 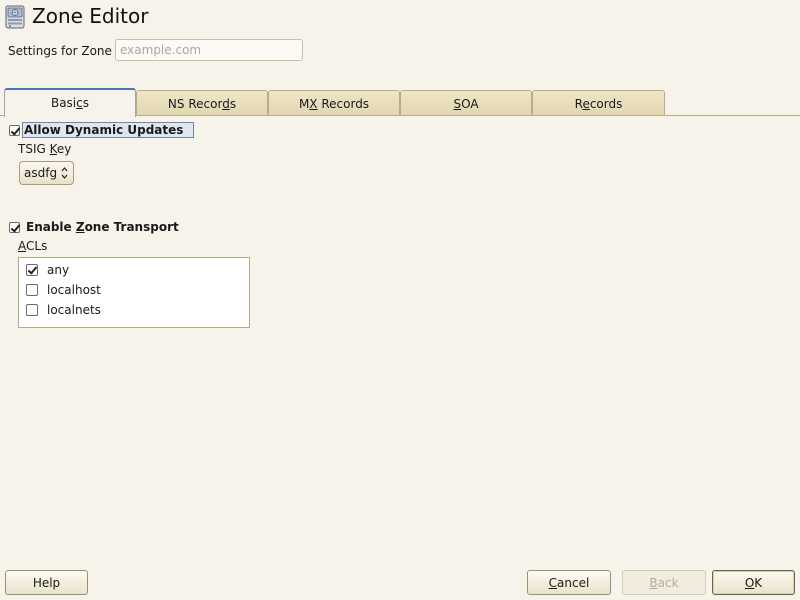 What do you see at coordinates (34, 149) in the screenshot?
I see `tsig-key-label-text: TSIG` at bounding box center [34, 149].